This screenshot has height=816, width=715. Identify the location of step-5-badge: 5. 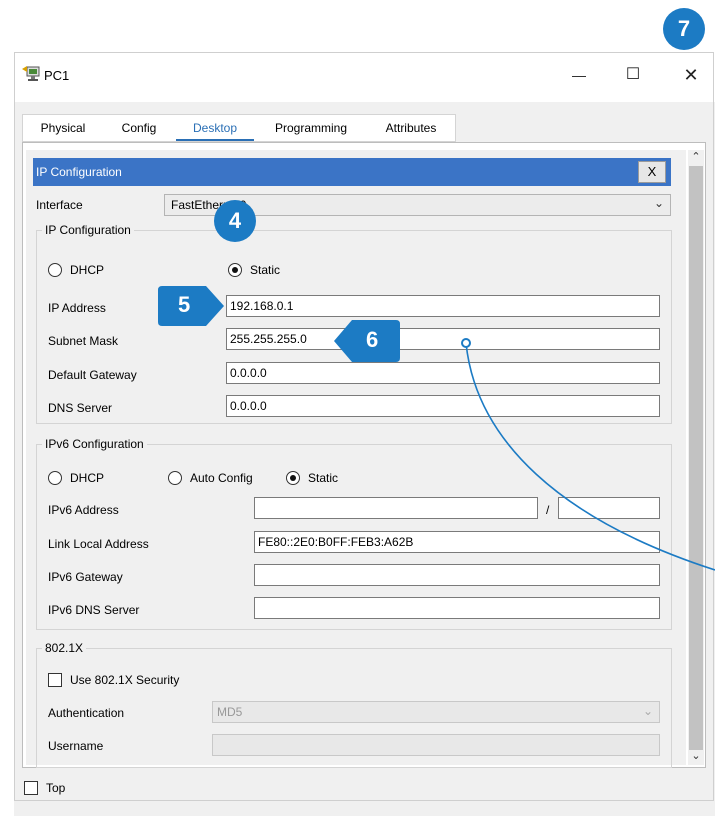
(191, 307).